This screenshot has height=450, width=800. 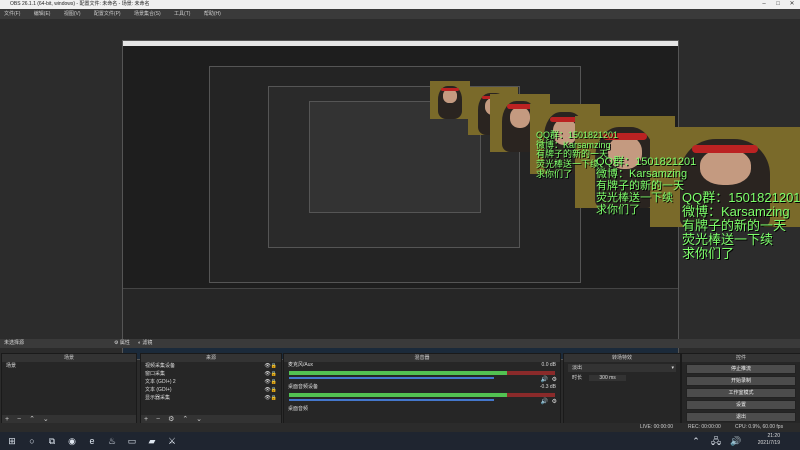 What do you see at coordinates (19, 419) in the screenshot?
I see `remove-scene-icon: −` at bounding box center [19, 419].